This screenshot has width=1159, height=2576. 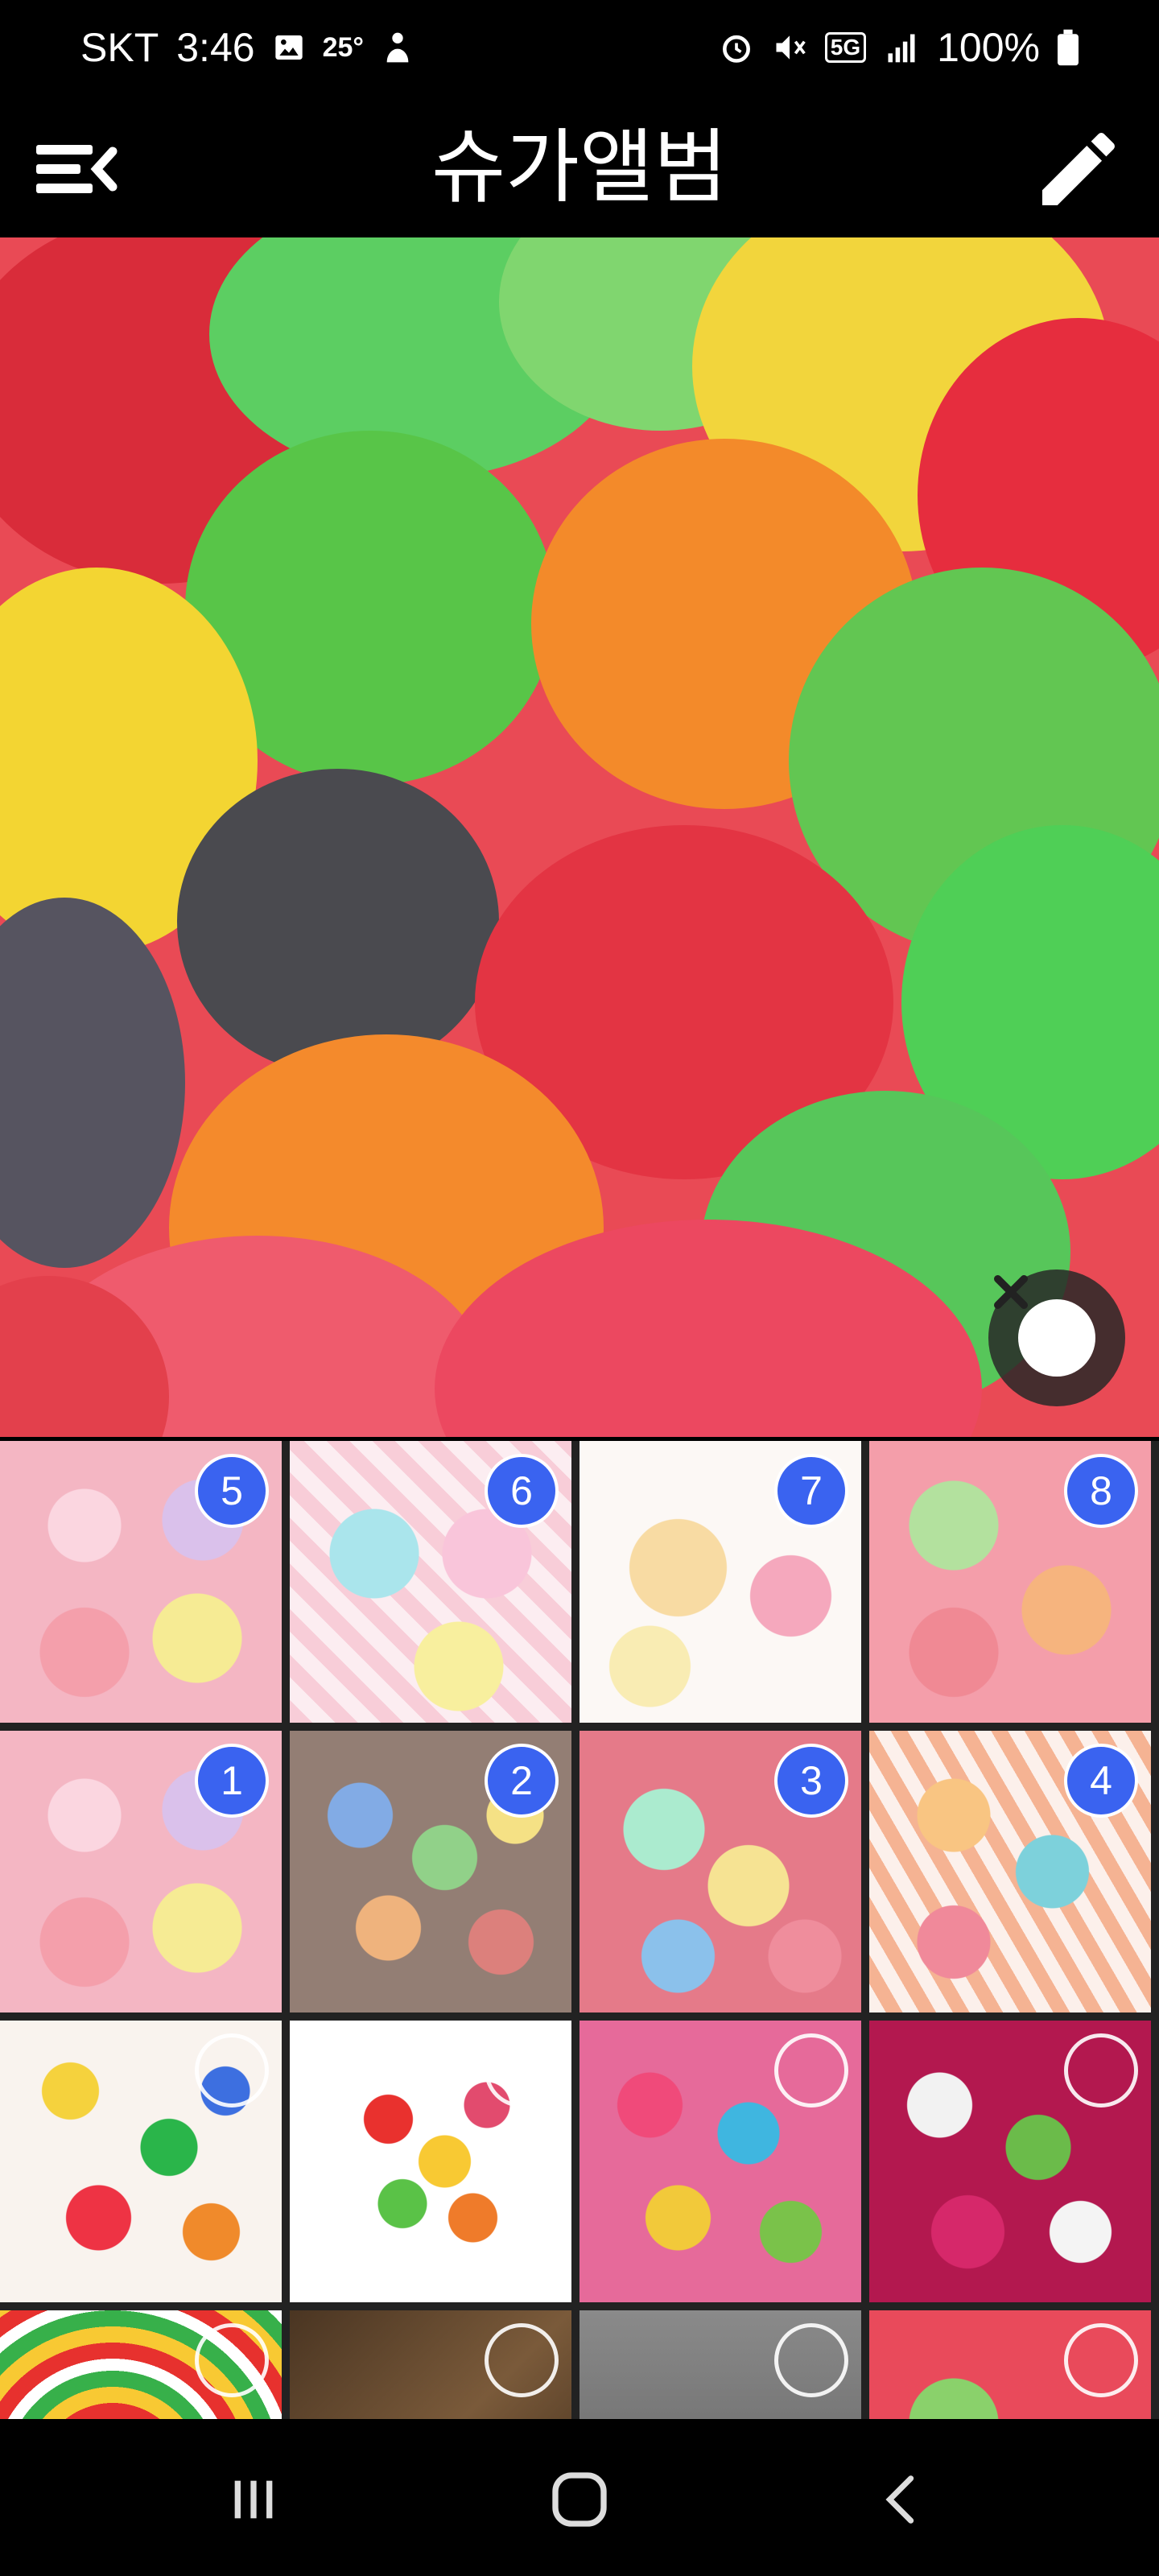 I want to click on home-button, so click(x=579, y=2499).